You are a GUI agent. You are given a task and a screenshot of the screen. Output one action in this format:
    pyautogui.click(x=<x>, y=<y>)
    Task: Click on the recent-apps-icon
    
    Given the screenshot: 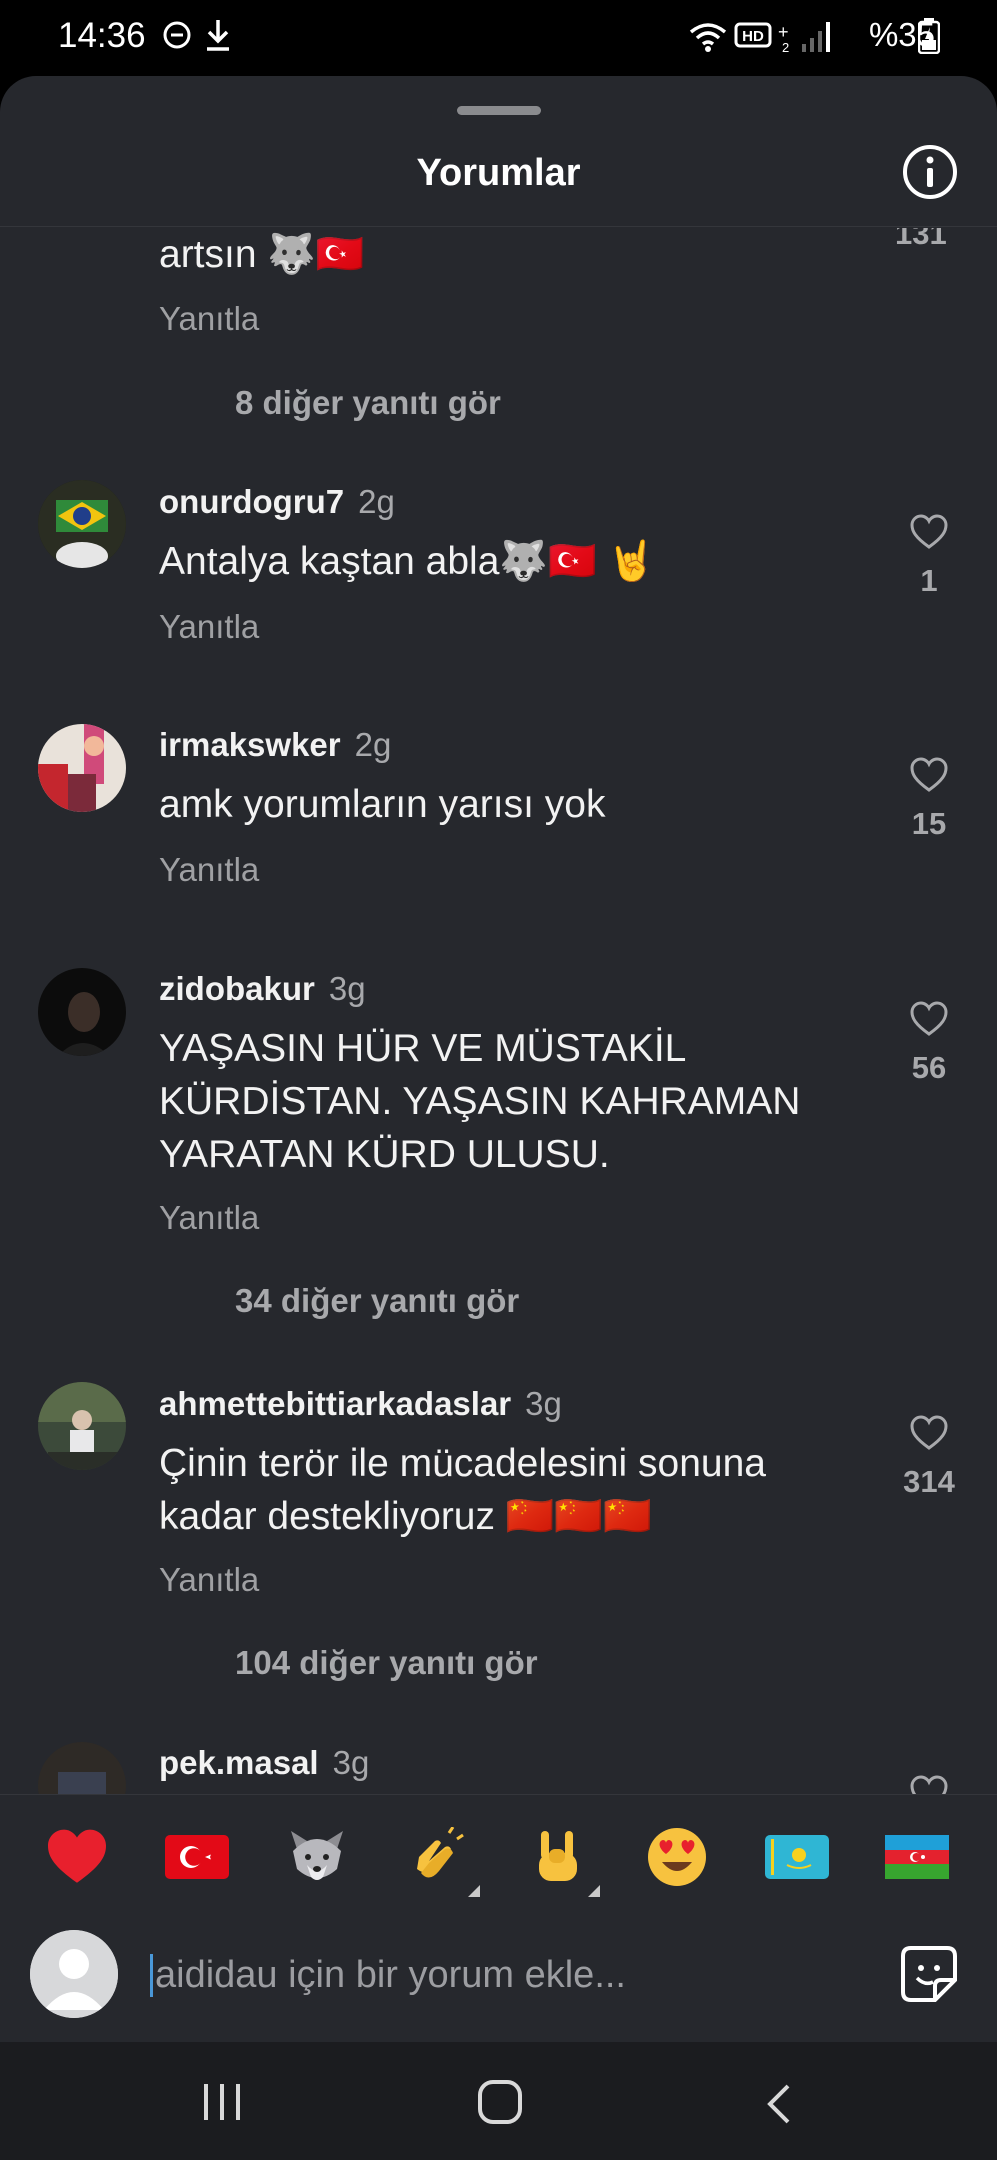 What is the action you would take?
    pyautogui.click(x=222, y=2102)
    